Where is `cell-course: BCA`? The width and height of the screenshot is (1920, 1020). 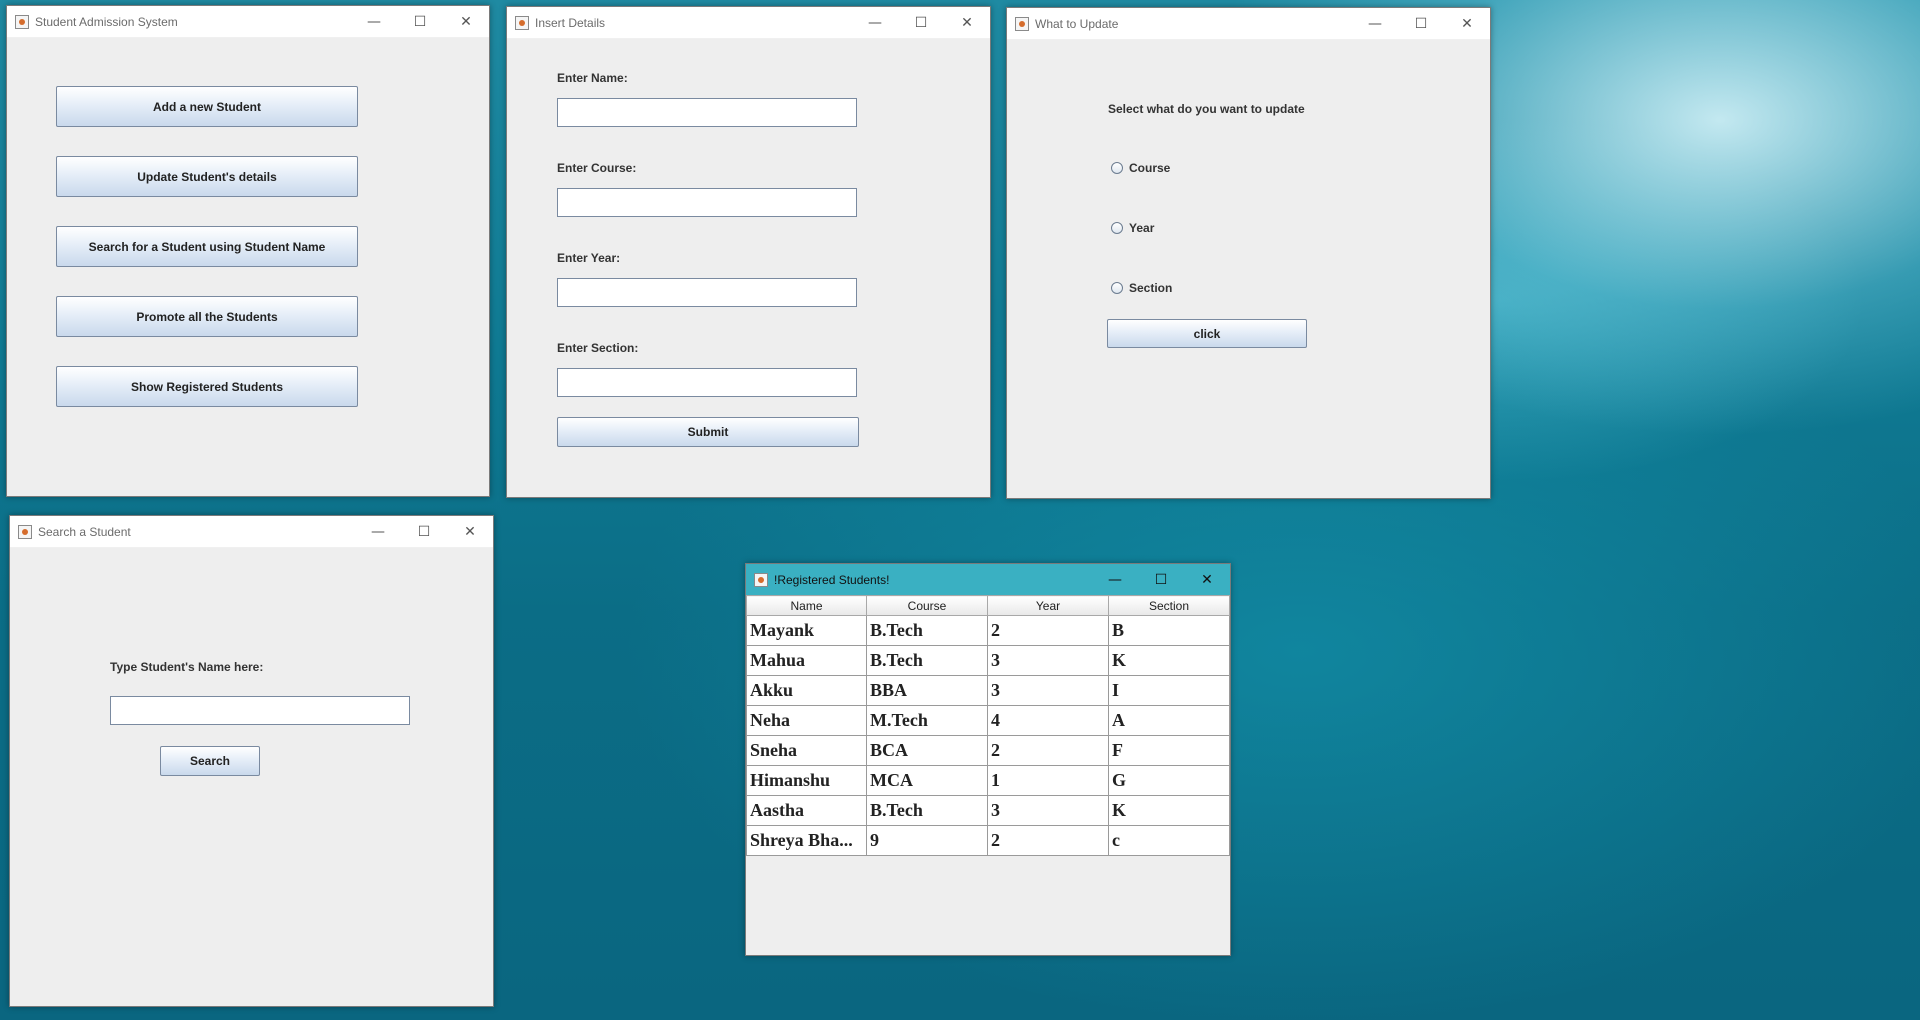 cell-course: BCA is located at coordinates (927, 750).